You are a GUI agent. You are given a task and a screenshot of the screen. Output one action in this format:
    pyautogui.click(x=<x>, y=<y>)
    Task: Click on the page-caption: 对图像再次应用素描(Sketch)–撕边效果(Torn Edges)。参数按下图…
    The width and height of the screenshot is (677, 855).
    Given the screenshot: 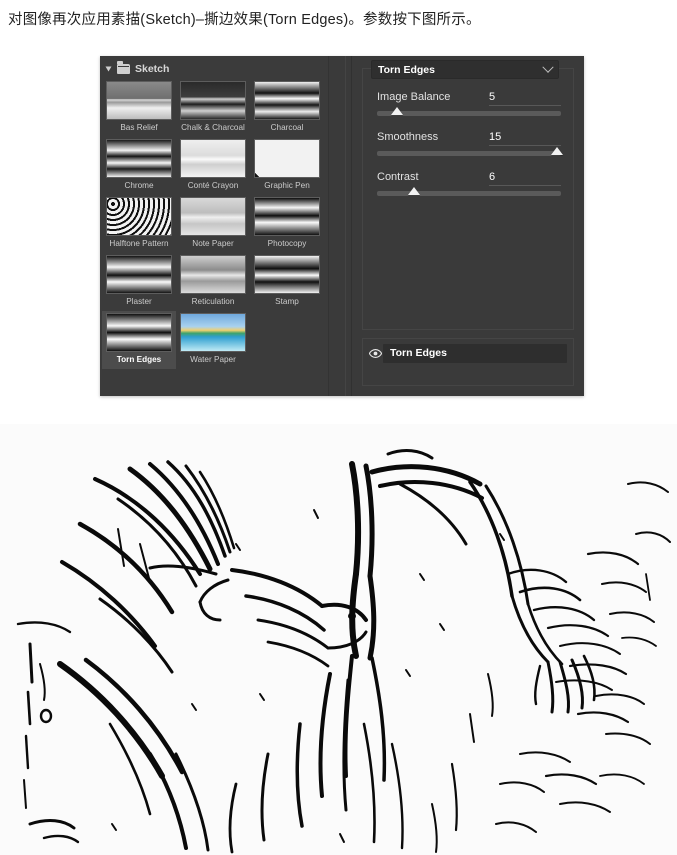 What is the action you would take?
    pyautogui.click(x=244, y=20)
    